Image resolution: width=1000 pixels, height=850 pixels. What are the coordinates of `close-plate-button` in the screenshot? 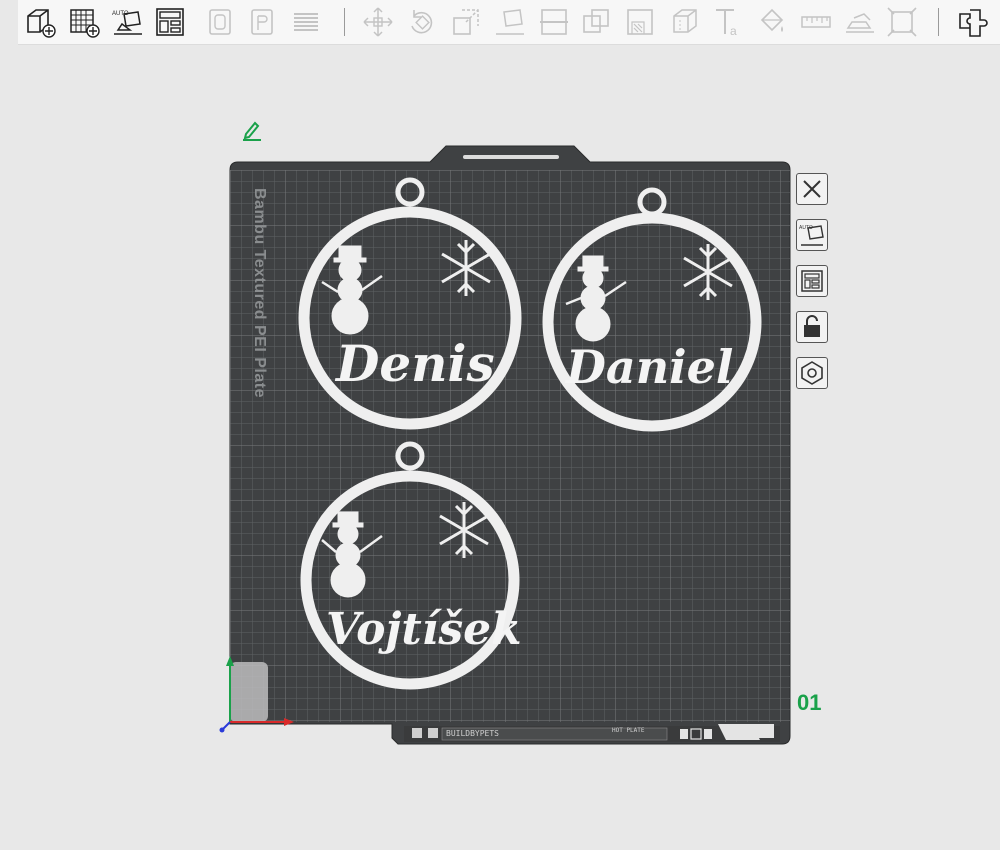 It's located at (812, 189).